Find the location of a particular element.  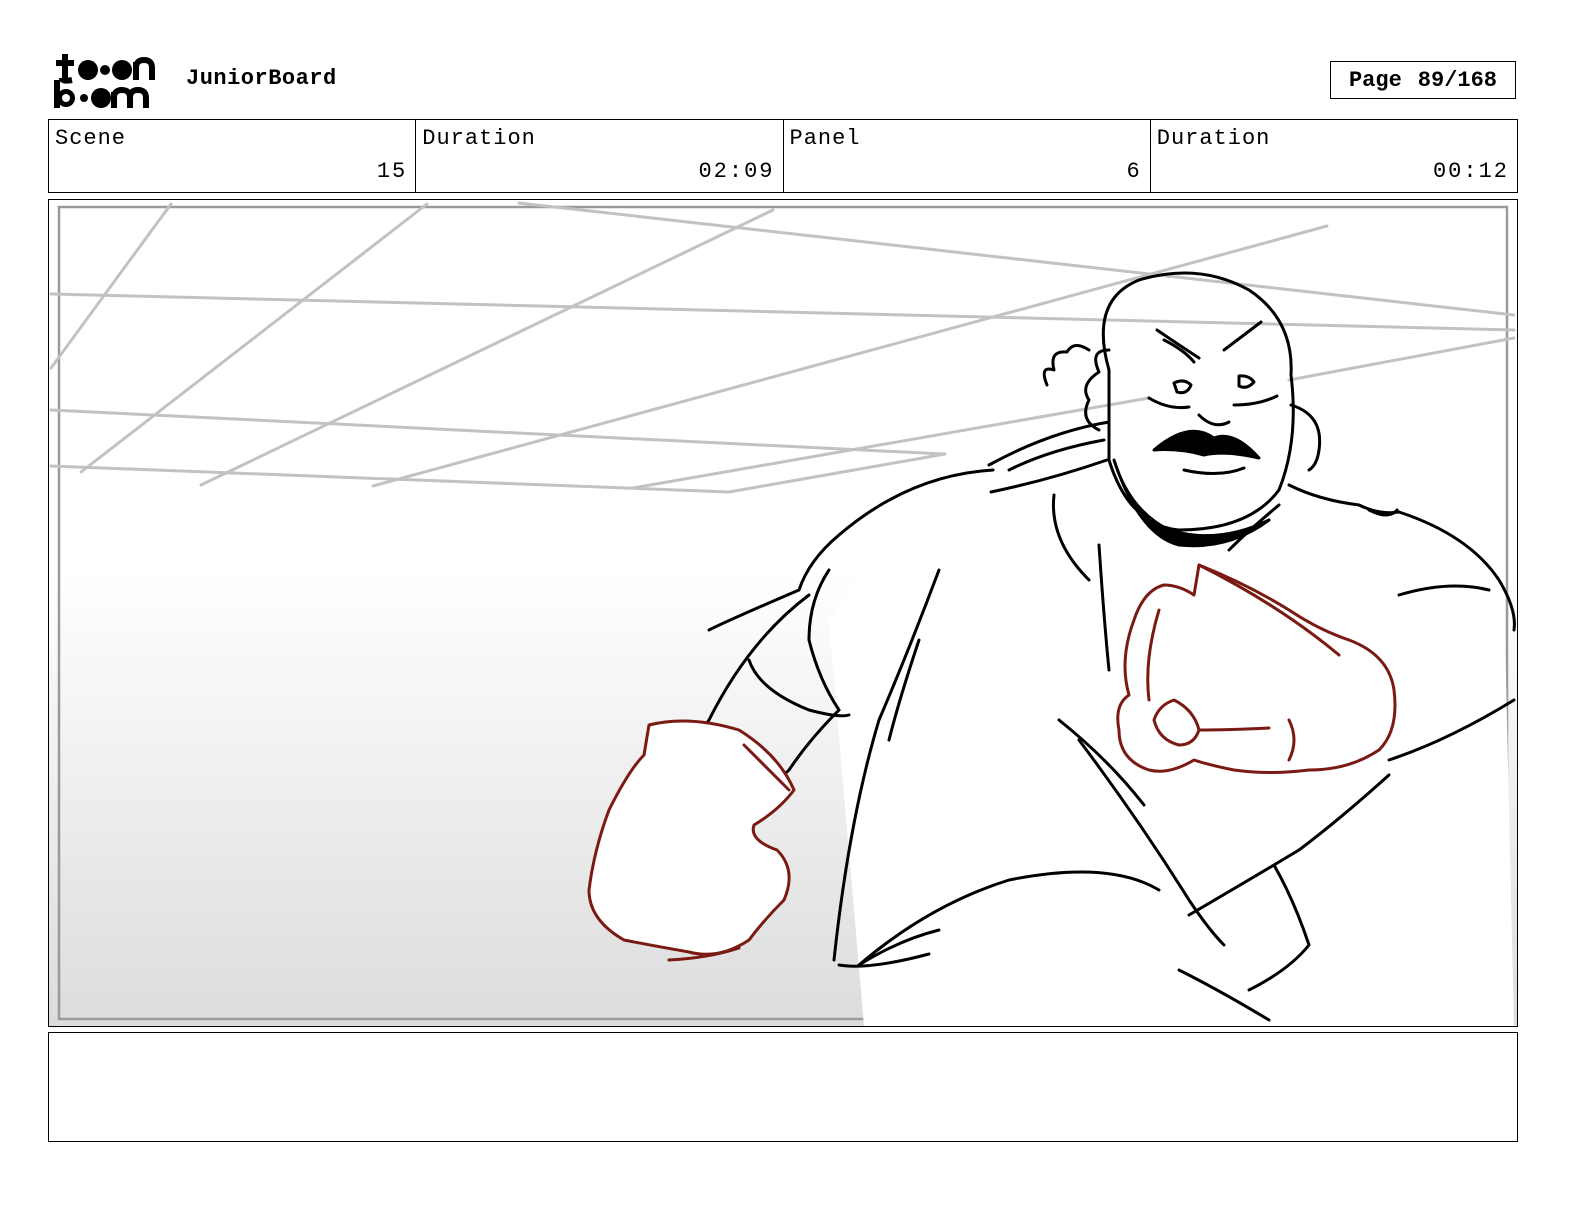

scene-label: Scene is located at coordinates (91, 138).